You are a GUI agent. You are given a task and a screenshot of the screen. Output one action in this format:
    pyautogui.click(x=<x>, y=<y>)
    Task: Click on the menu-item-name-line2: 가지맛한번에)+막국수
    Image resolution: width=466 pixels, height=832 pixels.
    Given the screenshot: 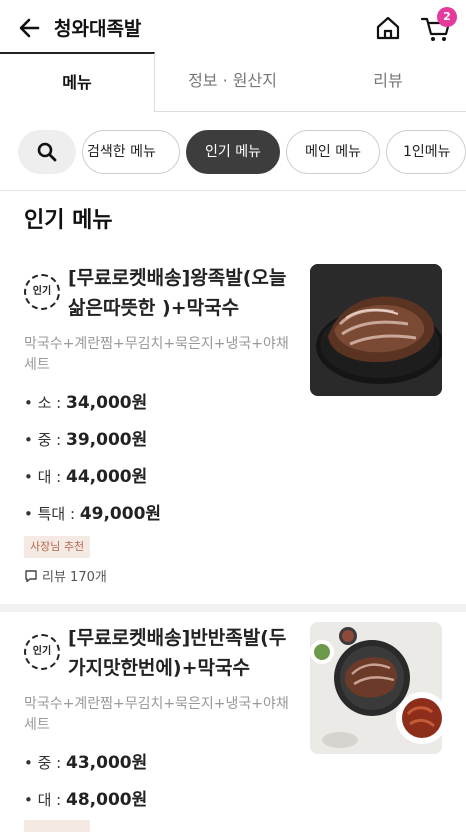 What is the action you would take?
    pyautogui.click(x=159, y=668)
    